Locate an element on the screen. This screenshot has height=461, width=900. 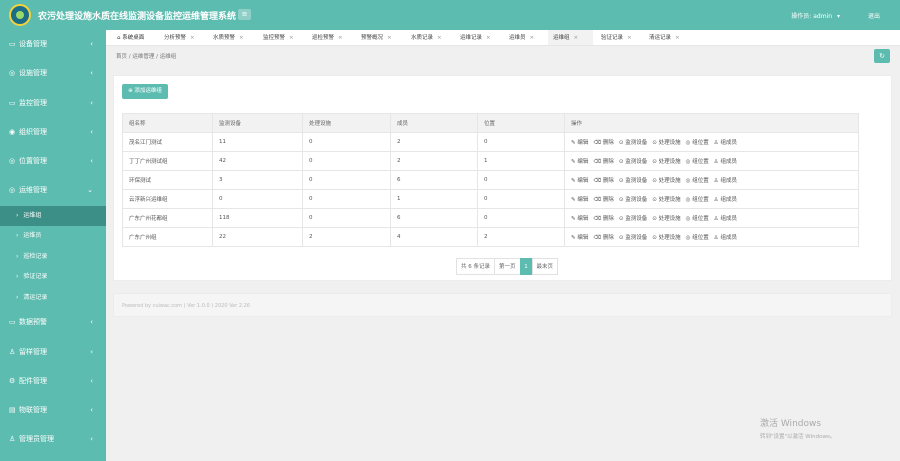
sidebar-subitem: › 运维员 is located at coordinates (53, 236).